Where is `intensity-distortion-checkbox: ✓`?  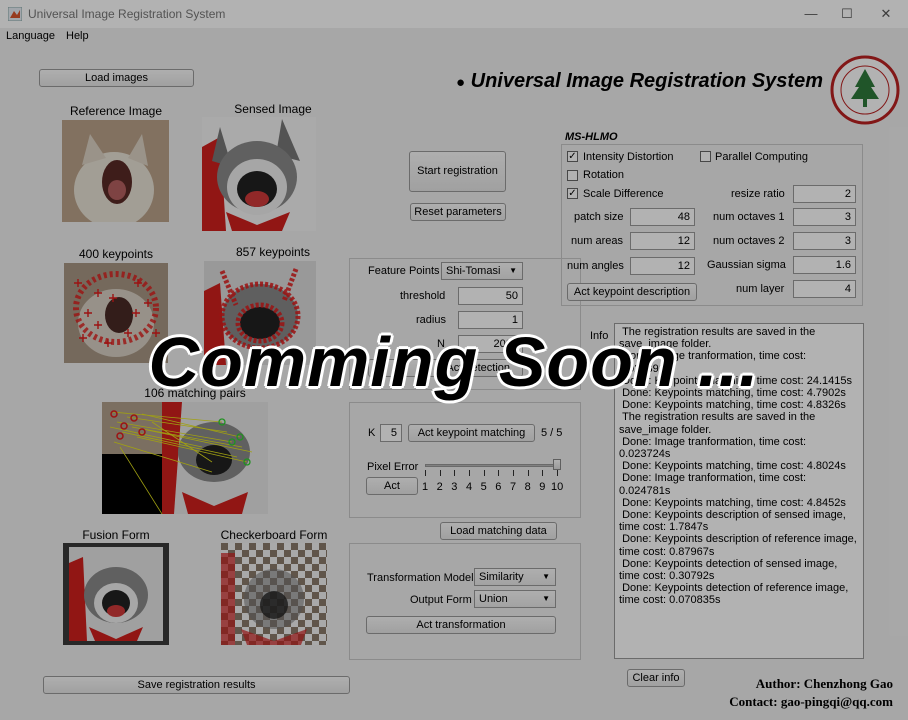
intensity-distortion-checkbox: ✓ is located at coordinates (572, 156).